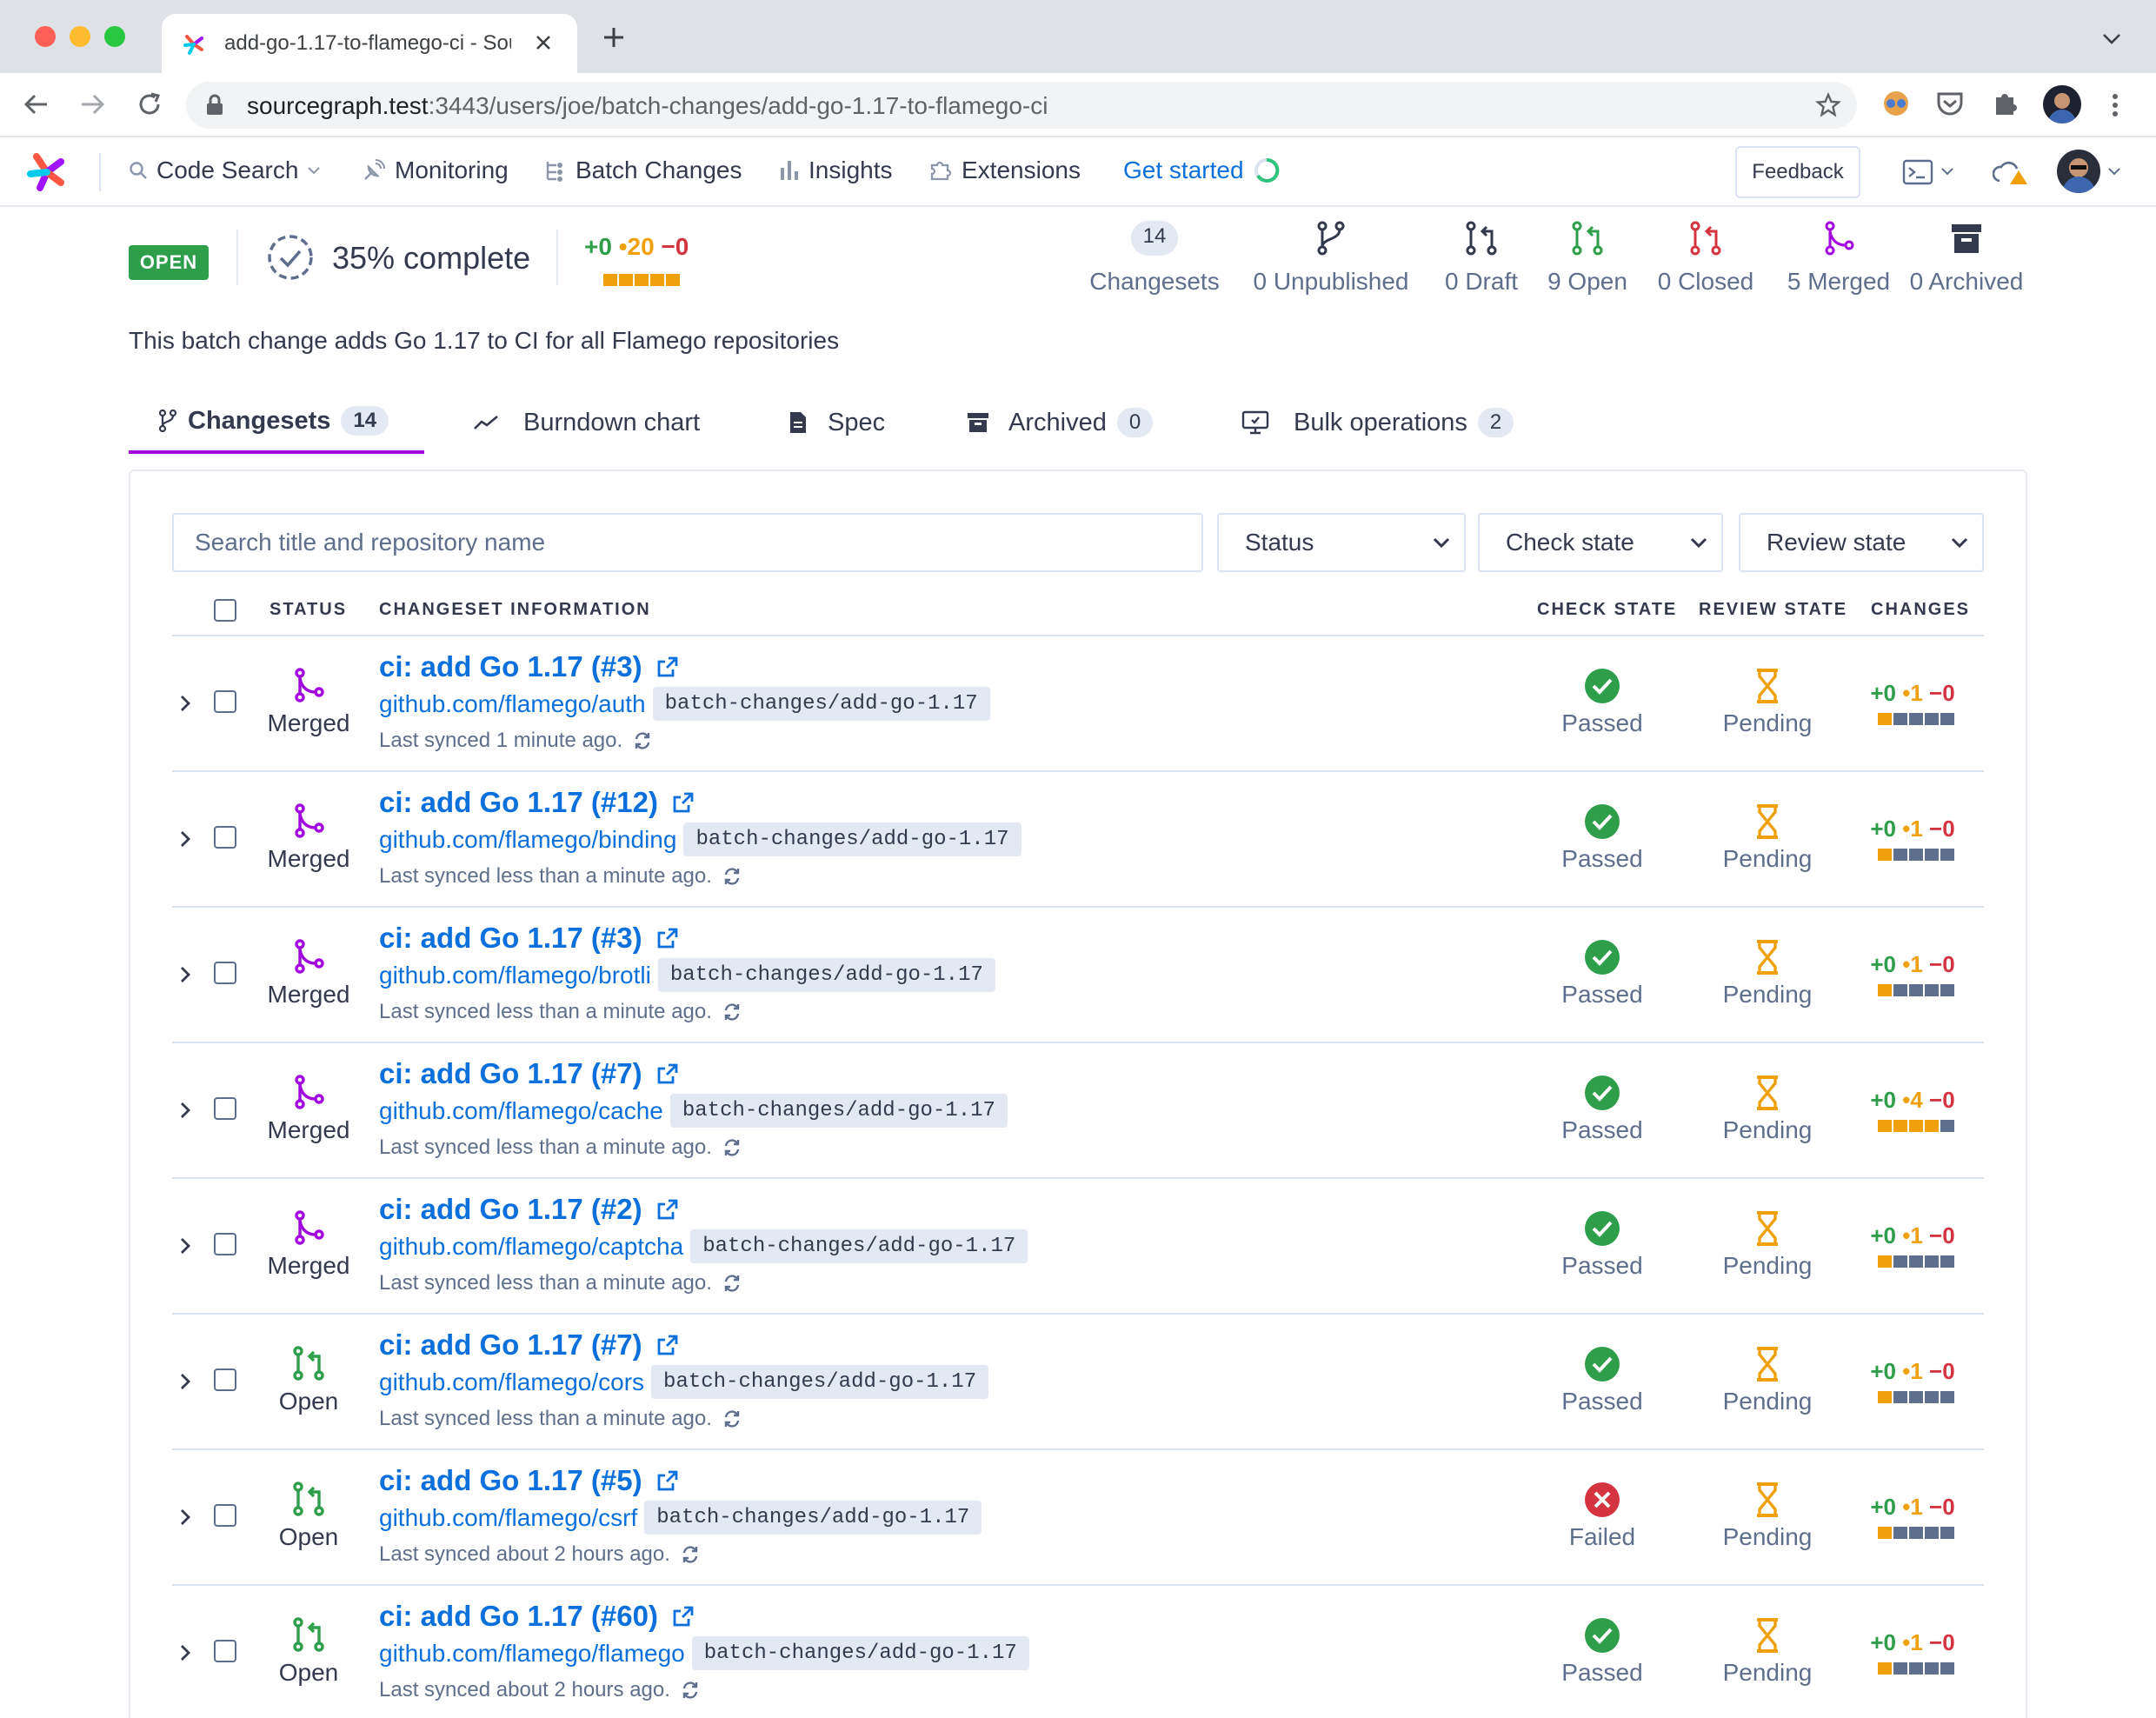  I want to click on forward-arrow-icon, so click(92, 104).